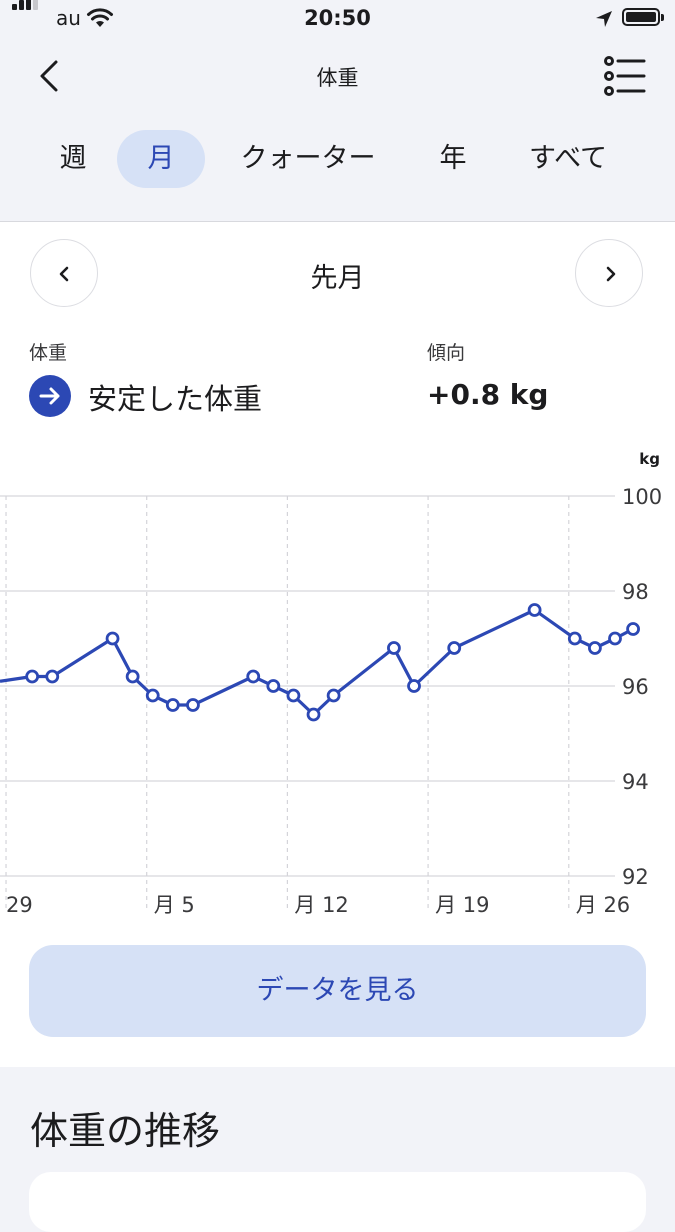 The width and height of the screenshot is (675, 1232). I want to click on tab-quarter: クォーター, so click(308, 159).